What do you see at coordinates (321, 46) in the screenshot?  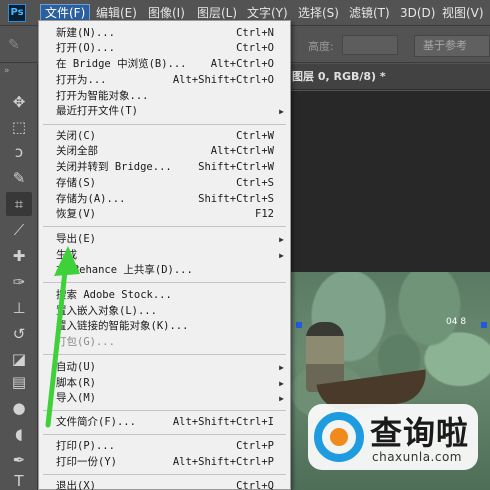 I see `height-label: 高度:` at bounding box center [321, 46].